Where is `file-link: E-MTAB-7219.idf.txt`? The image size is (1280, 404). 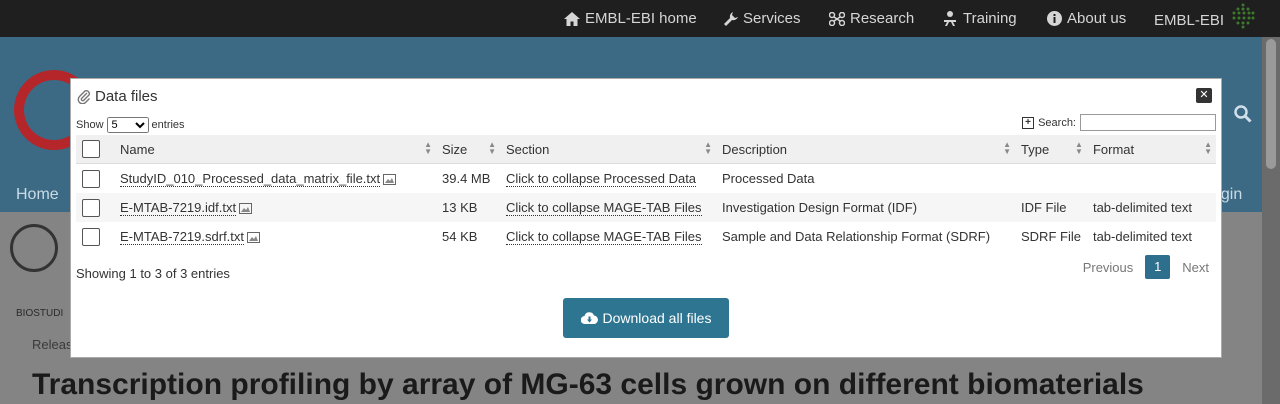 file-link: E-MTAB-7219.idf.txt is located at coordinates (178, 208).